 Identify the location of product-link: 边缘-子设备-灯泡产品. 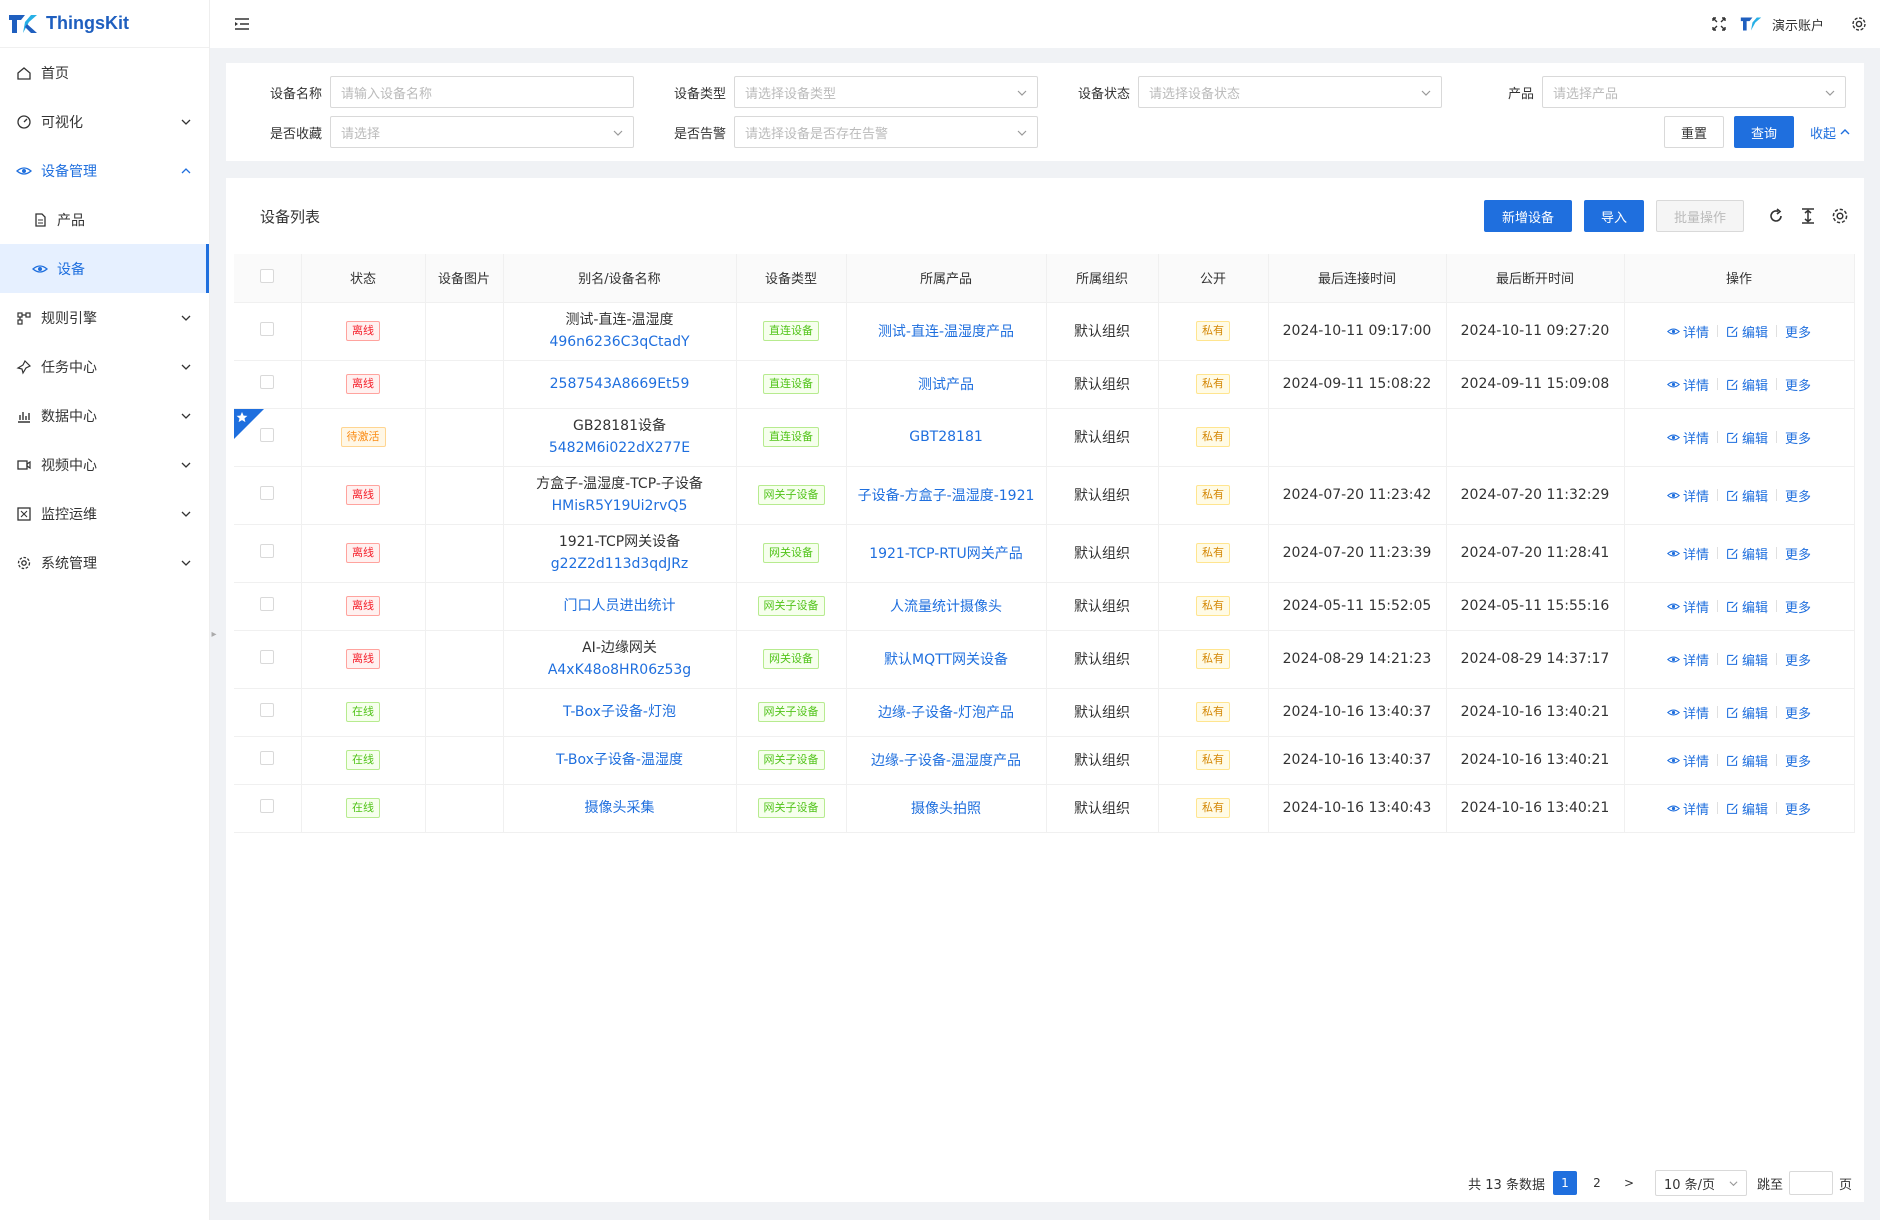
(946, 713).